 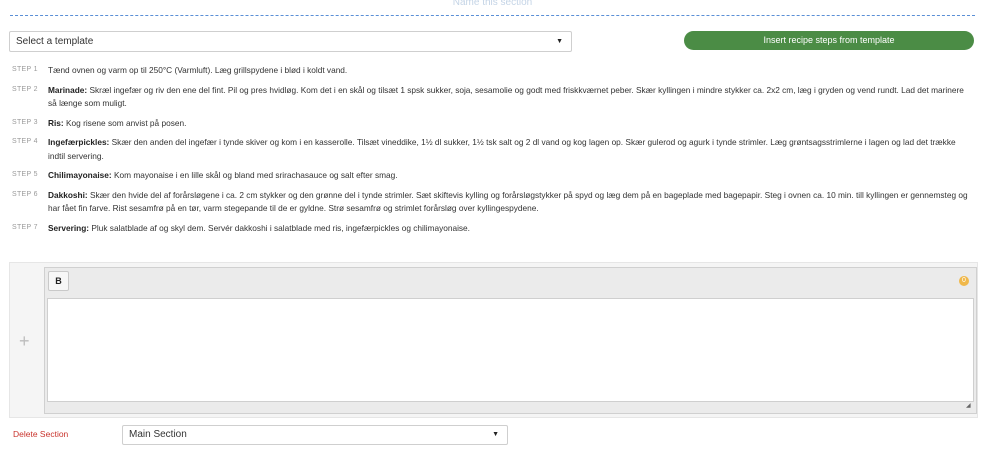 What do you see at coordinates (968, 405) in the screenshot?
I see `resize-handle-icon: ◢` at bounding box center [968, 405].